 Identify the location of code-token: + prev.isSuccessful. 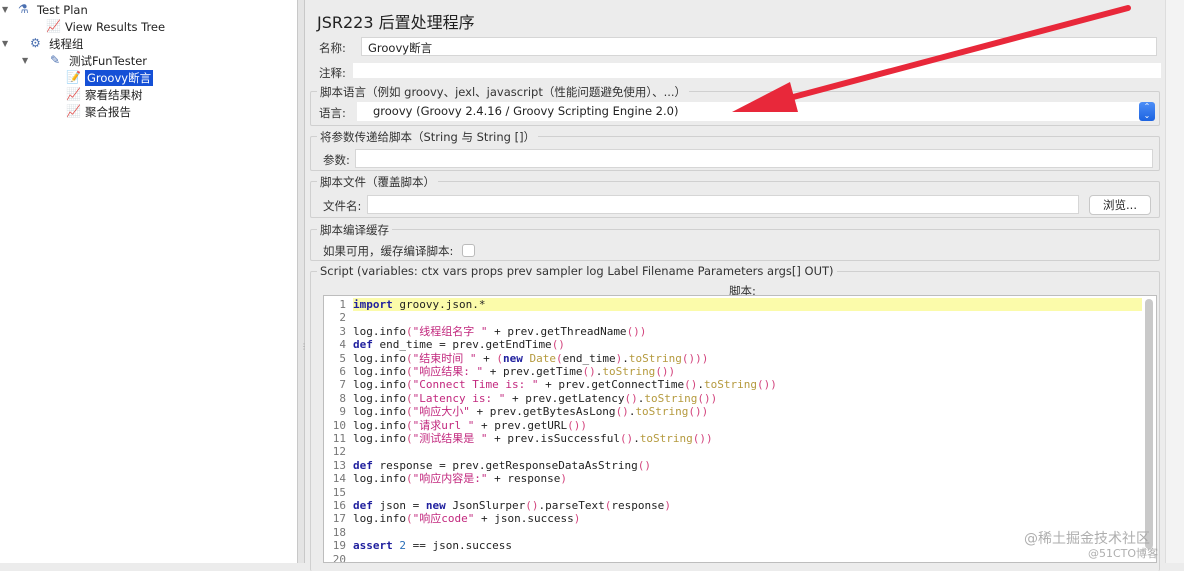
(553, 438).